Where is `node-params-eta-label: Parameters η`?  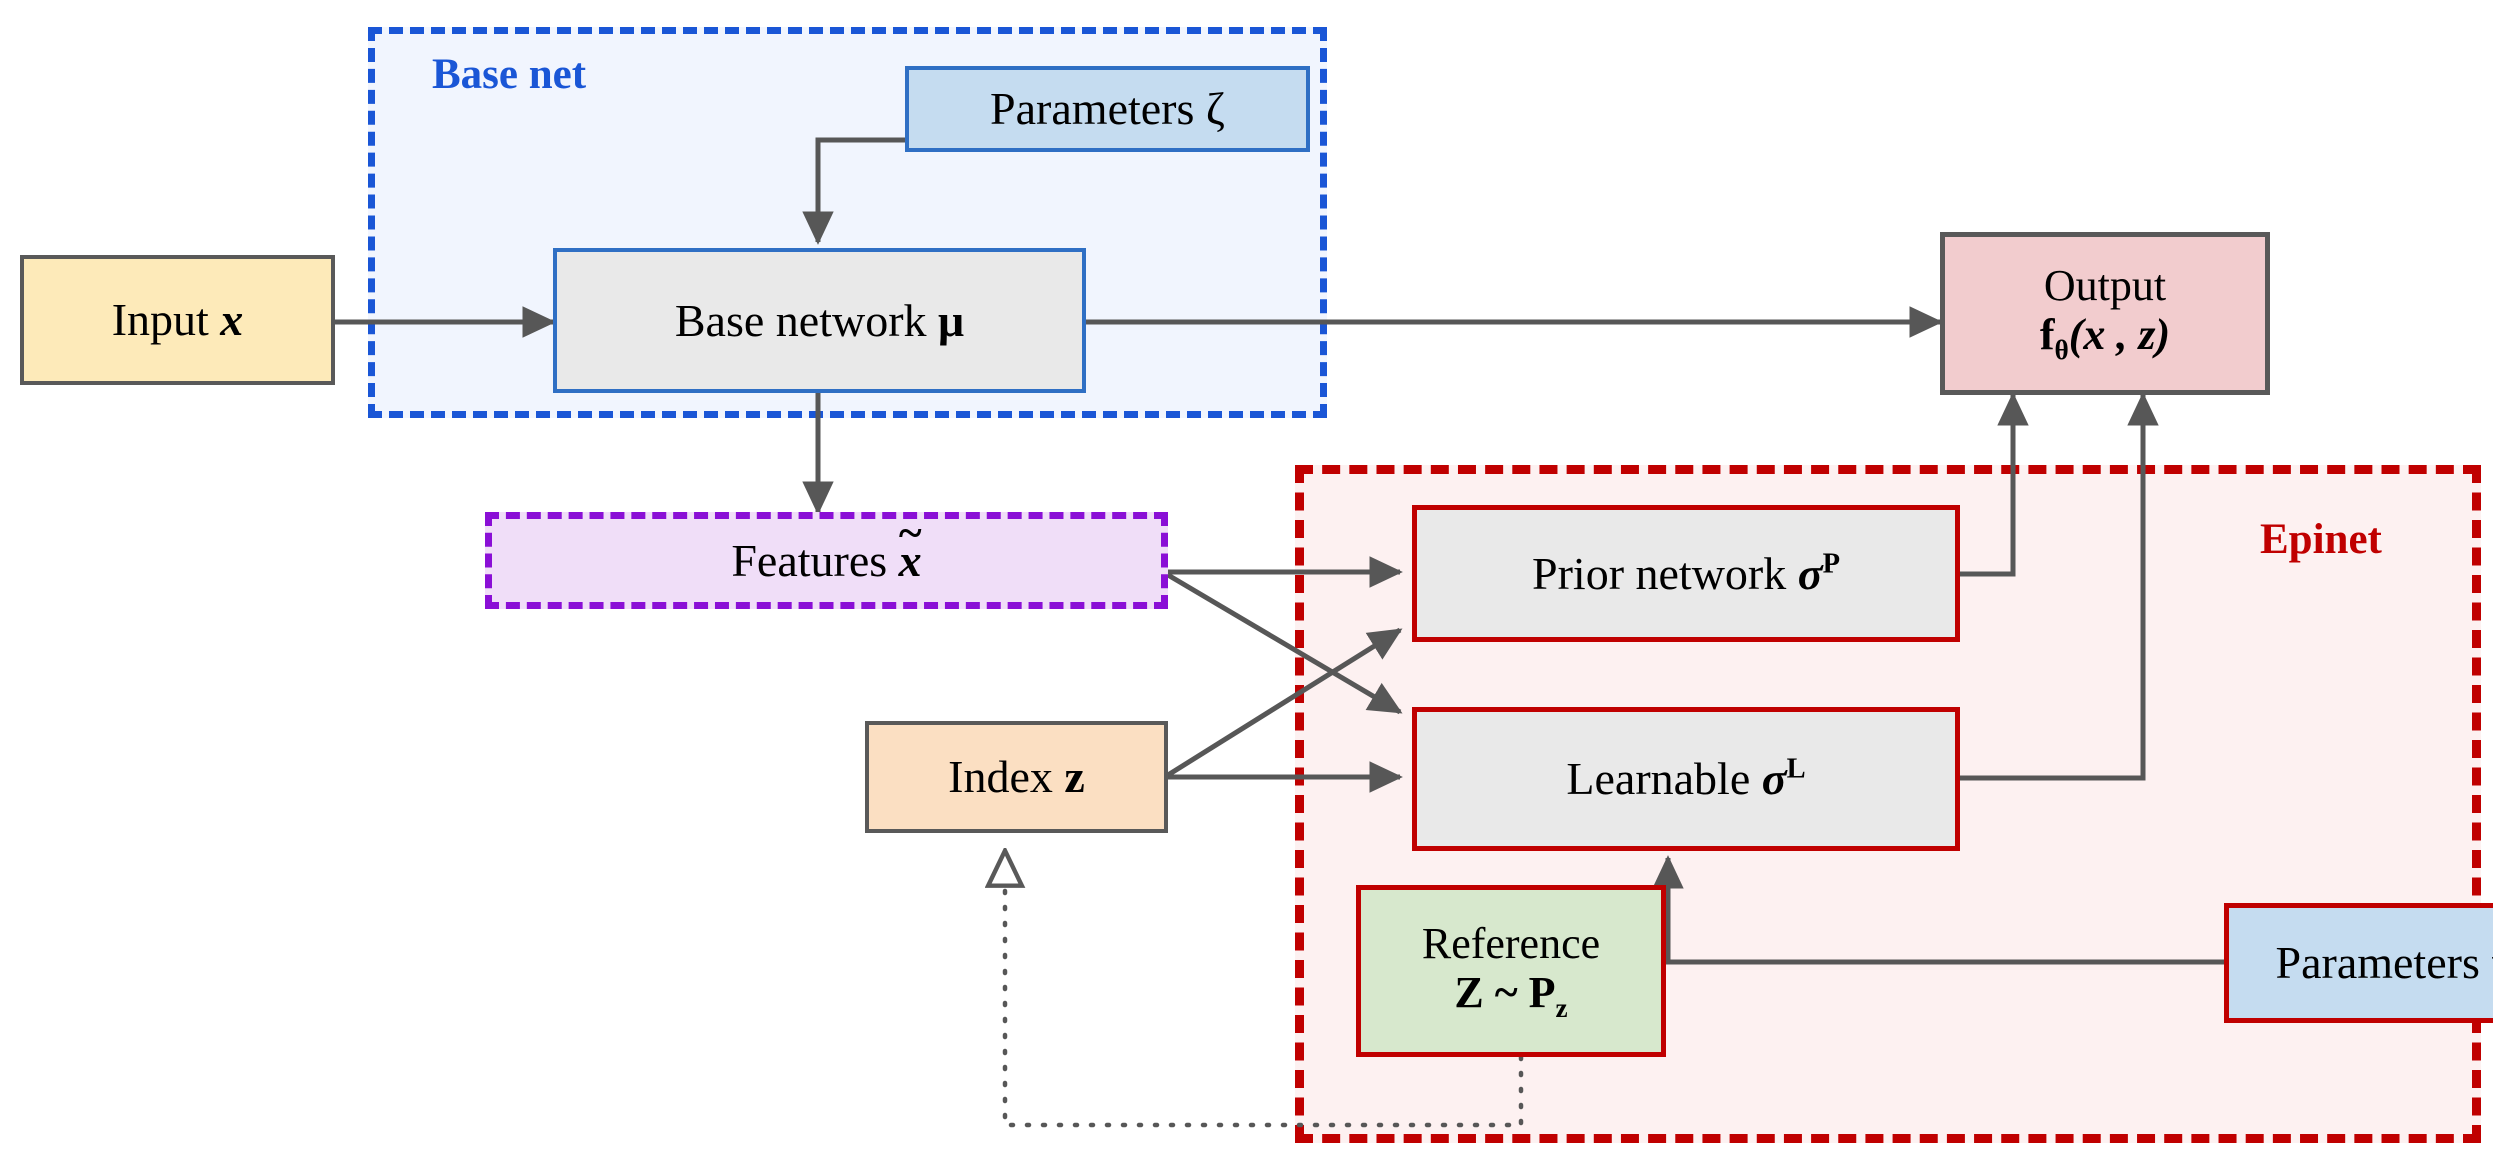
node-params-eta-label: Parameters η is located at coordinates (2384, 963).